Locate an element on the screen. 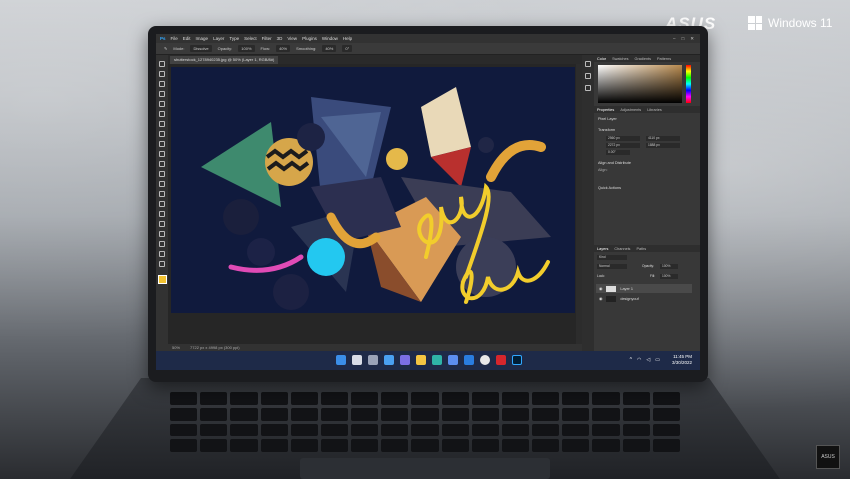 The width and height of the screenshot is (850, 479). tab-layers: Layers is located at coordinates (602, 249).